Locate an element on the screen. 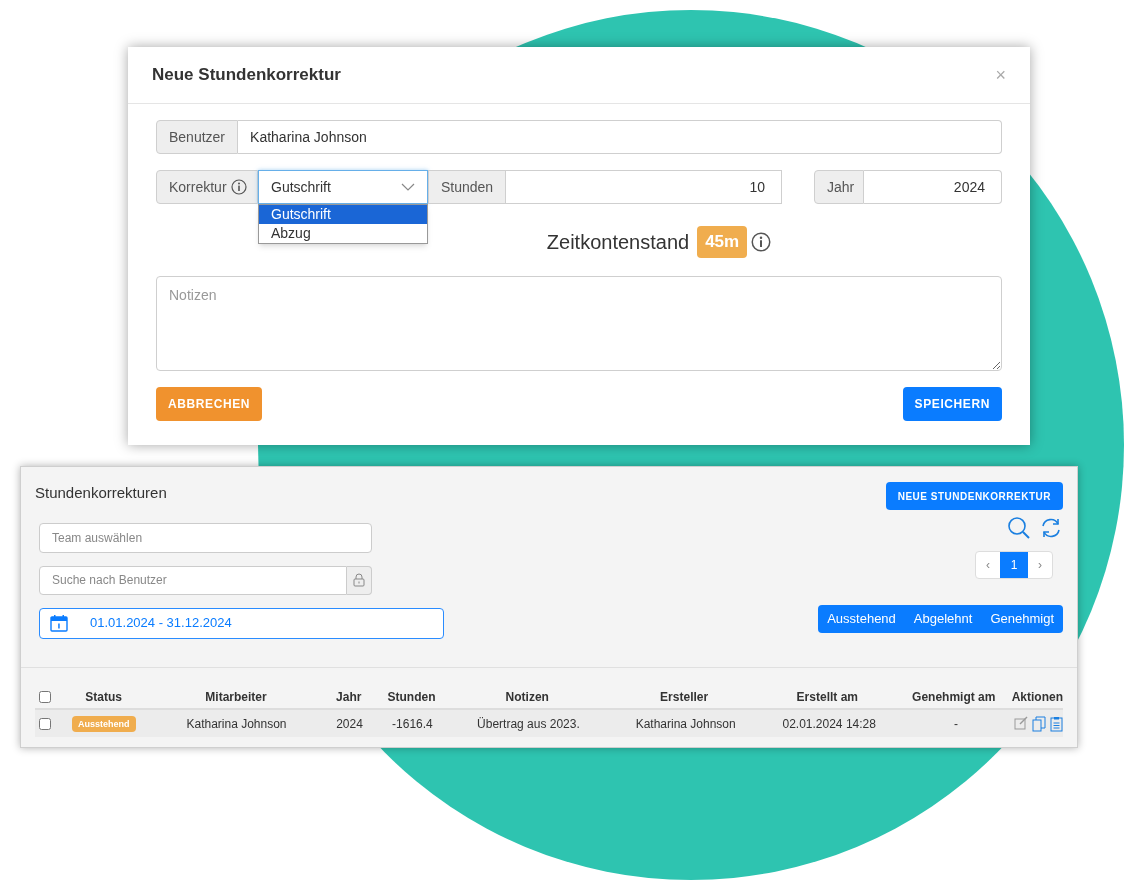 This screenshot has height=892, width=1138. table-cell: 02.01.2024 14:28 is located at coordinates (829, 723).